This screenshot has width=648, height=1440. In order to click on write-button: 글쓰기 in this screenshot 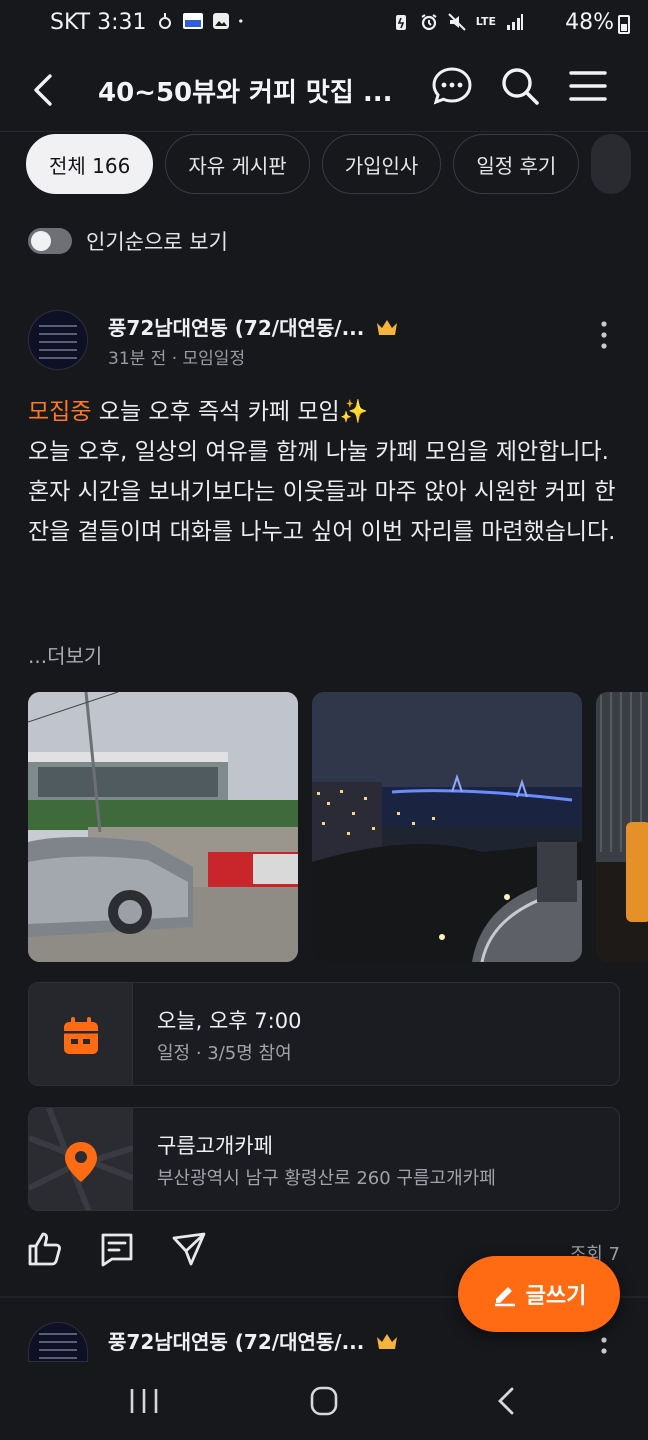, I will do `click(539, 1294)`.